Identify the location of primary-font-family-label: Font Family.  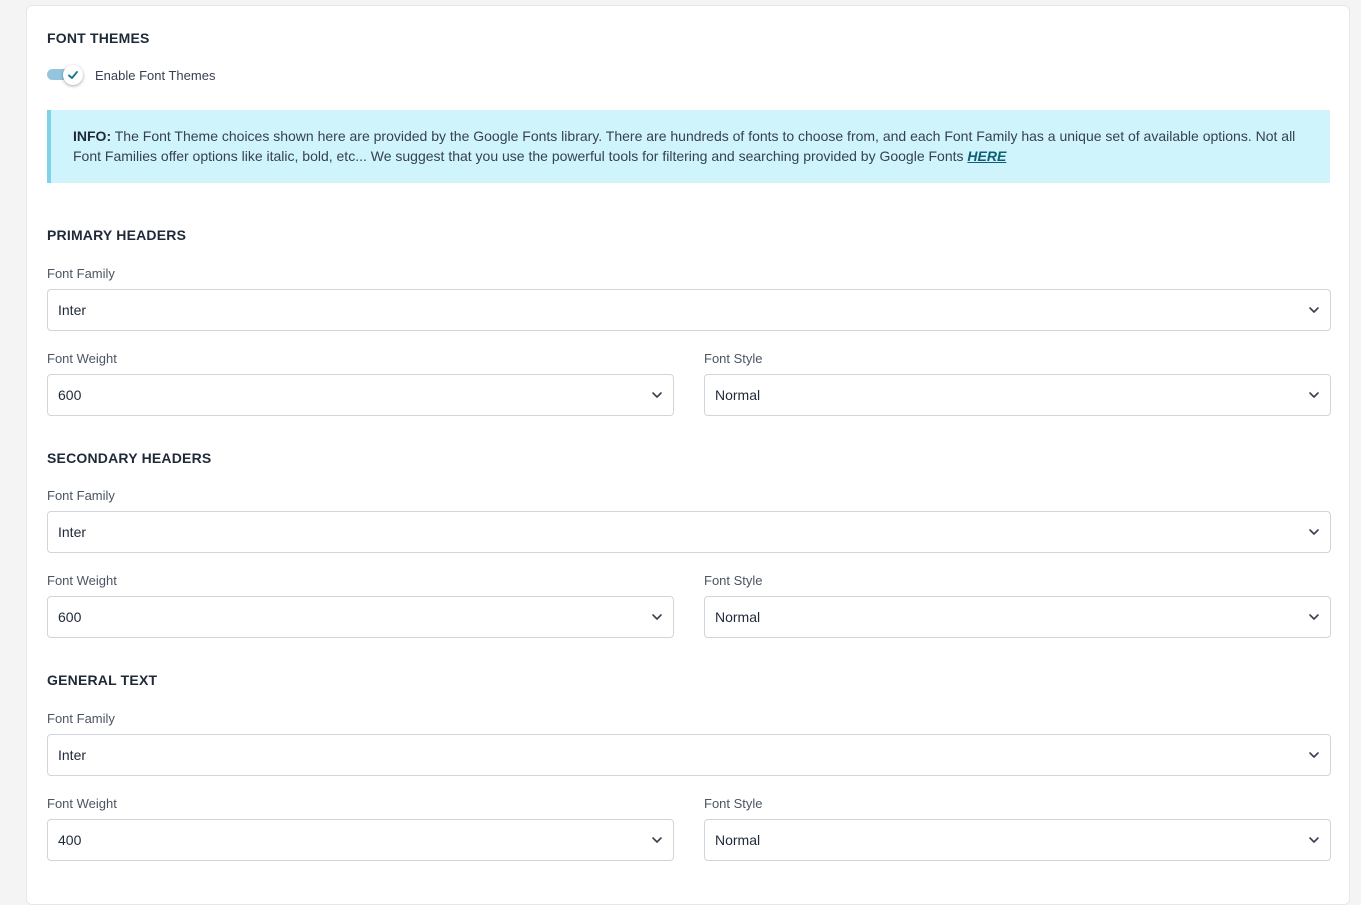
(81, 273).